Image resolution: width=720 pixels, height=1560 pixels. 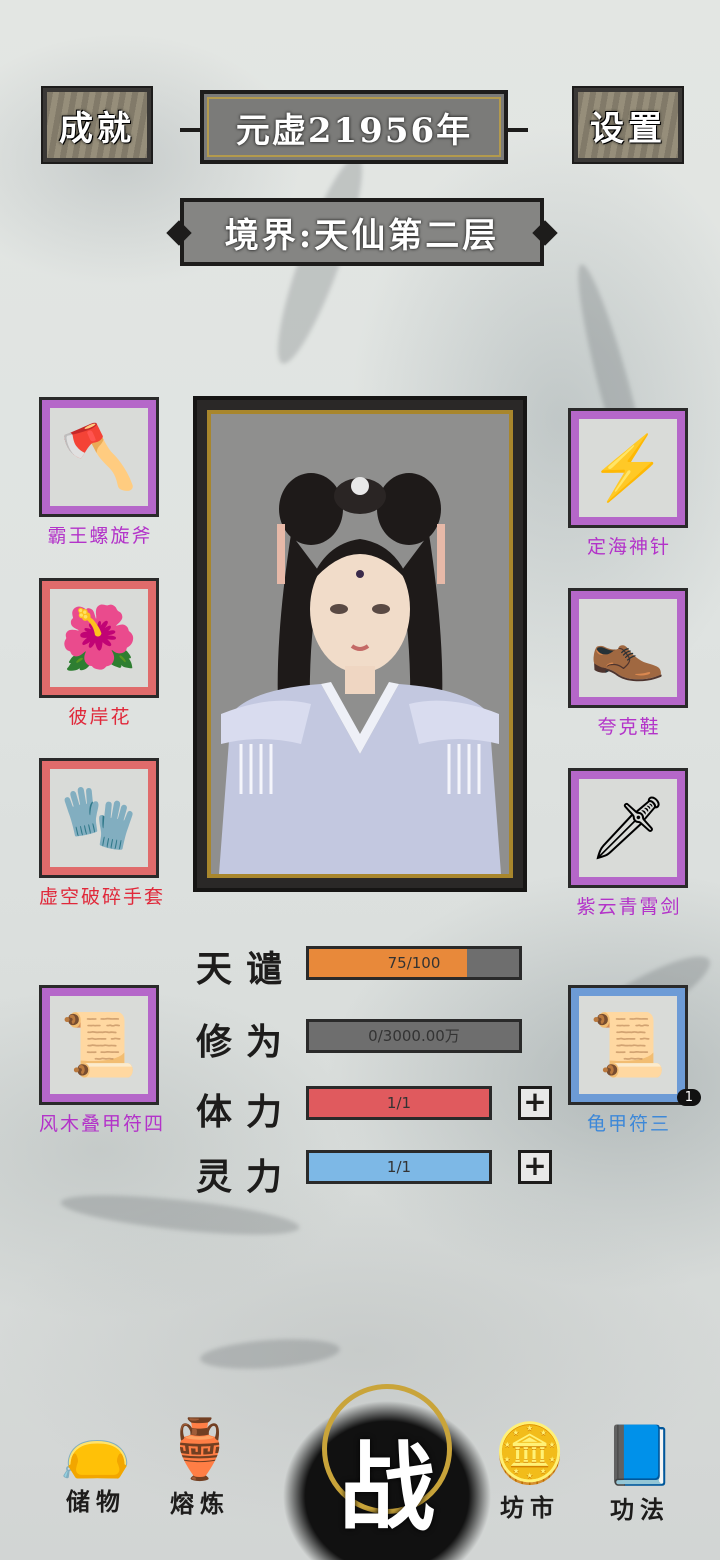 I want to click on pouch-icon: 👝, so click(x=96, y=1447).